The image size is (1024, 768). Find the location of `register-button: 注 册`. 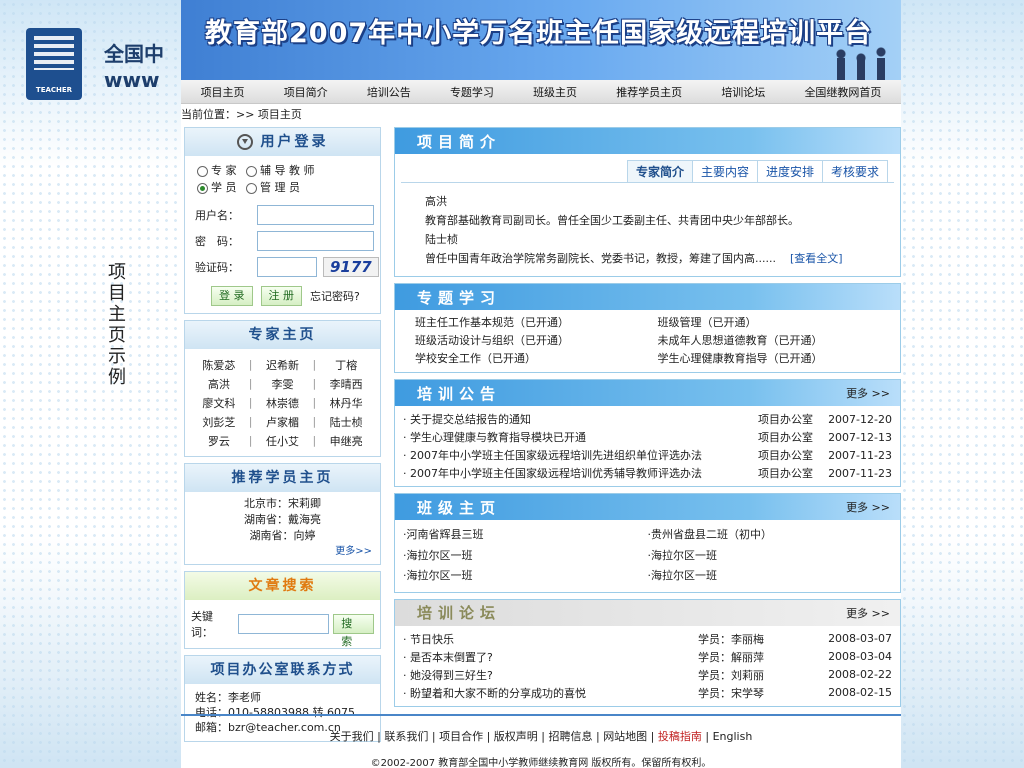

register-button: 注 册 is located at coordinates (281, 296).